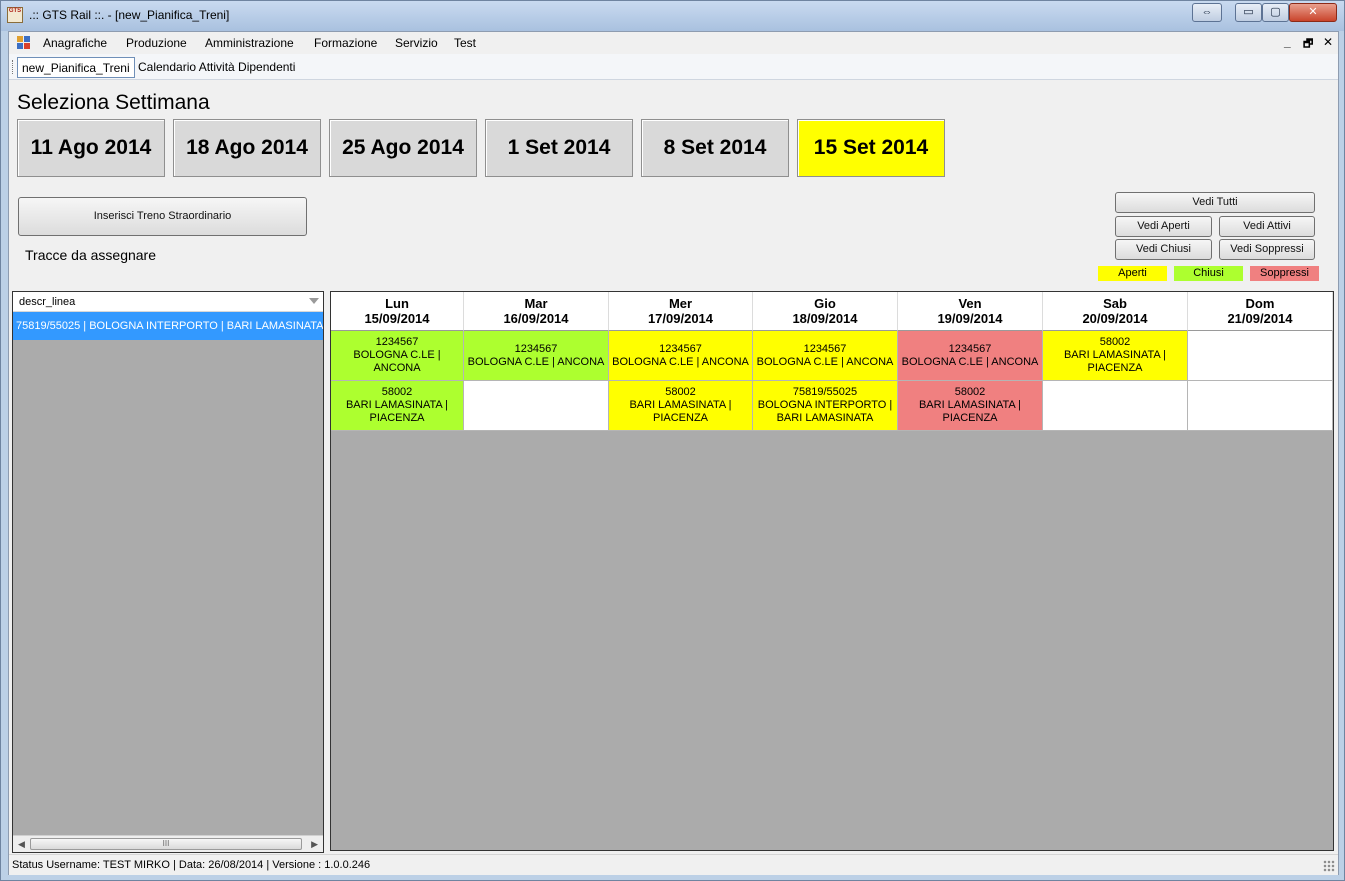  Describe the element at coordinates (397, 318) in the screenshot. I see `day-date: 15/09/2014` at that location.